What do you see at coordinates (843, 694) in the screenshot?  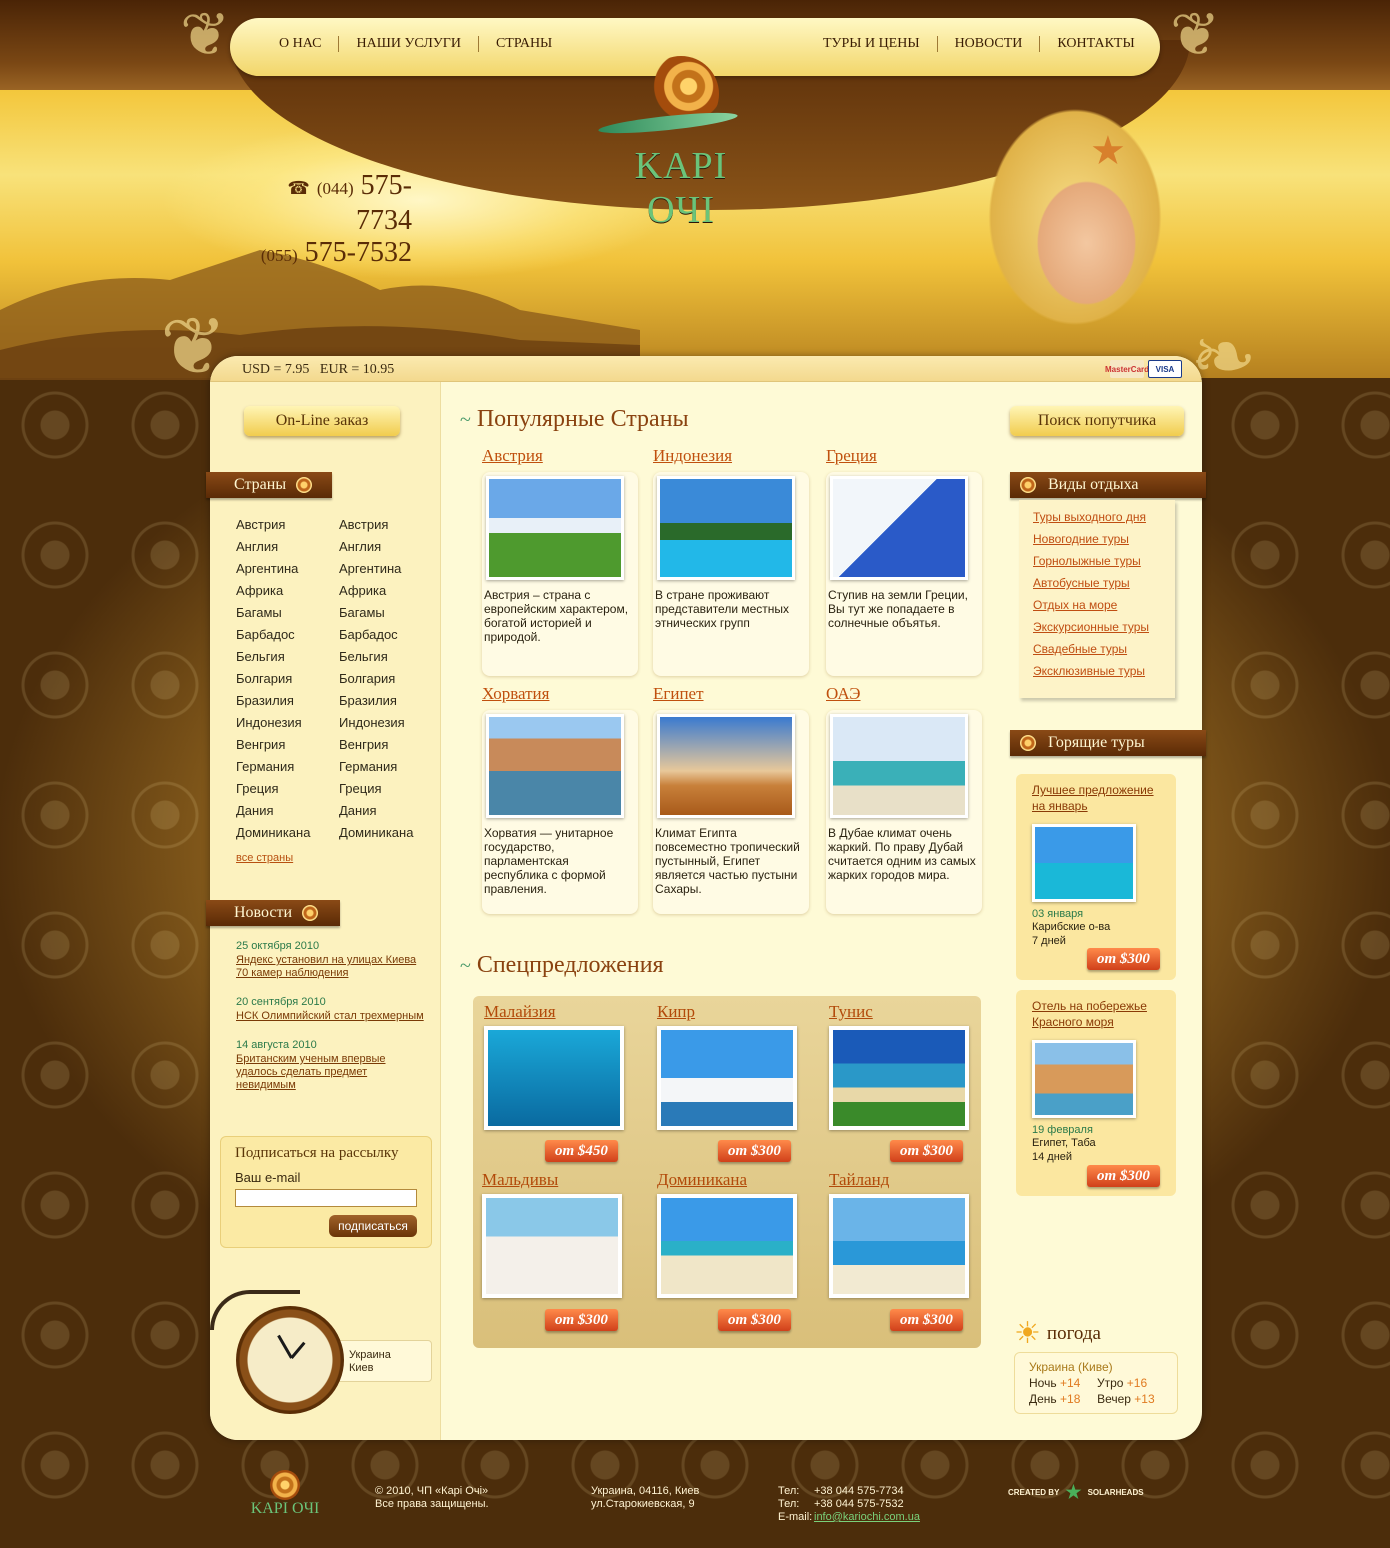 I see `country-link: ОАЭ` at bounding box center [843, 694].